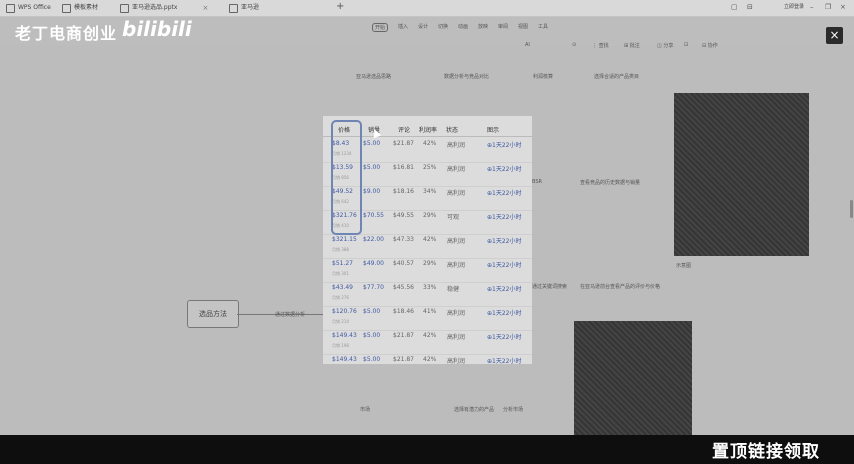 The width and height of the screenshot is (854, 464). I want to click on slide-text: 分析市场, so click(513, 410).